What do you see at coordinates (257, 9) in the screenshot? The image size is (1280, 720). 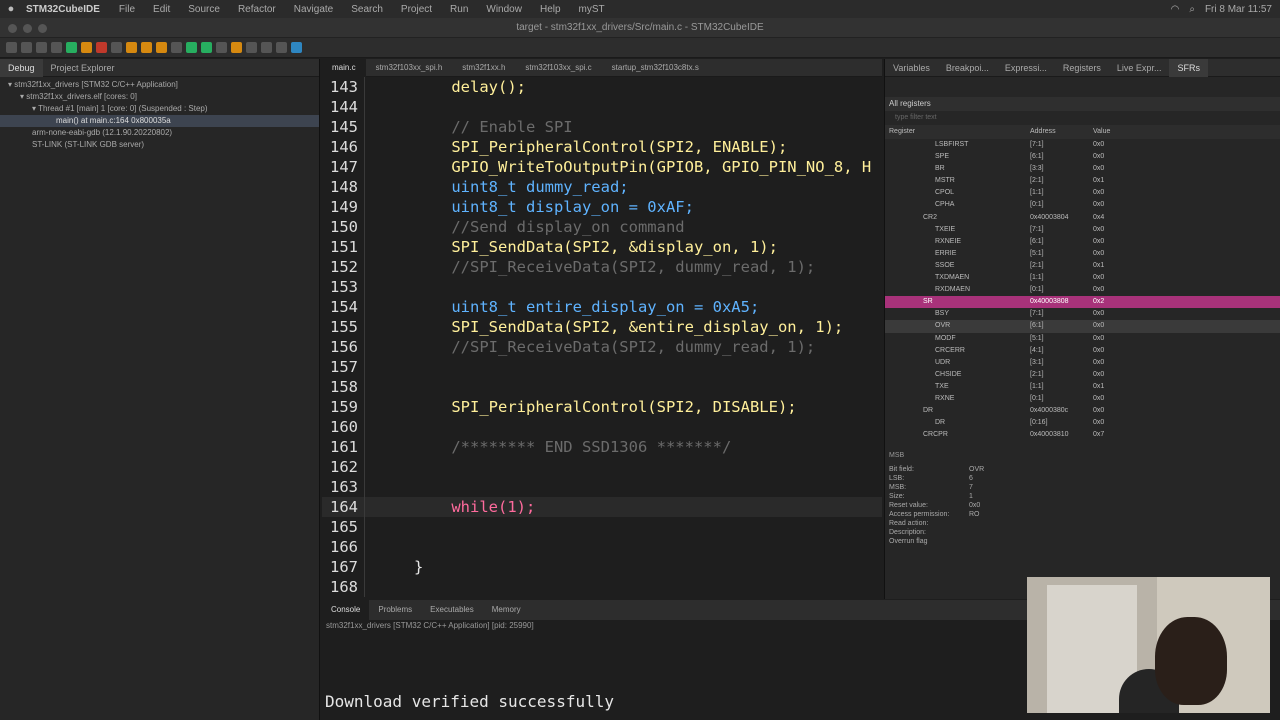 I see `menu-refactor: Refactor` at bounding box center [257, 9].